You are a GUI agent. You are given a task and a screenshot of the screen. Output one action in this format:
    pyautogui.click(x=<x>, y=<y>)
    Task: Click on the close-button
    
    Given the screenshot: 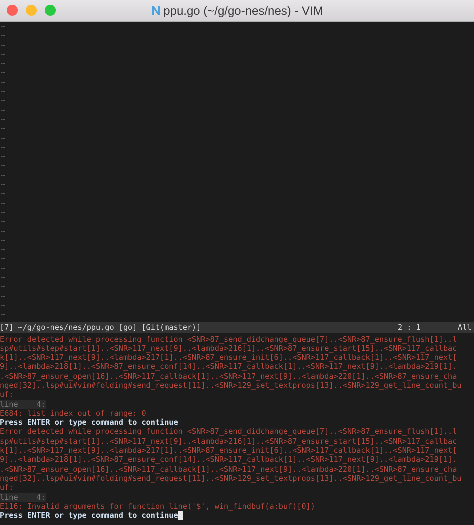 What is the action you would take?
    pyautogui.click(x=12, y=10)
    